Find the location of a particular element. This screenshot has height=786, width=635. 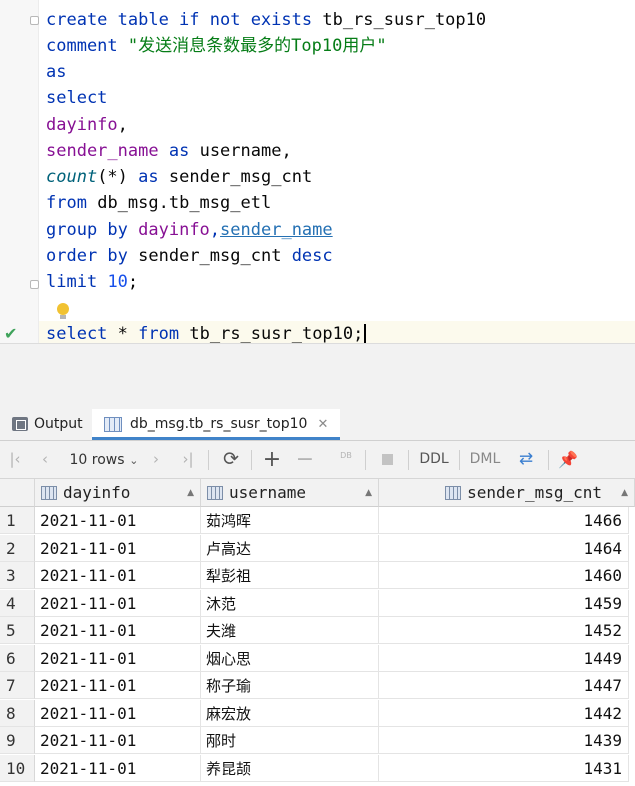

cell-username: 犁彭祖 is located at coordinates (290, 575).